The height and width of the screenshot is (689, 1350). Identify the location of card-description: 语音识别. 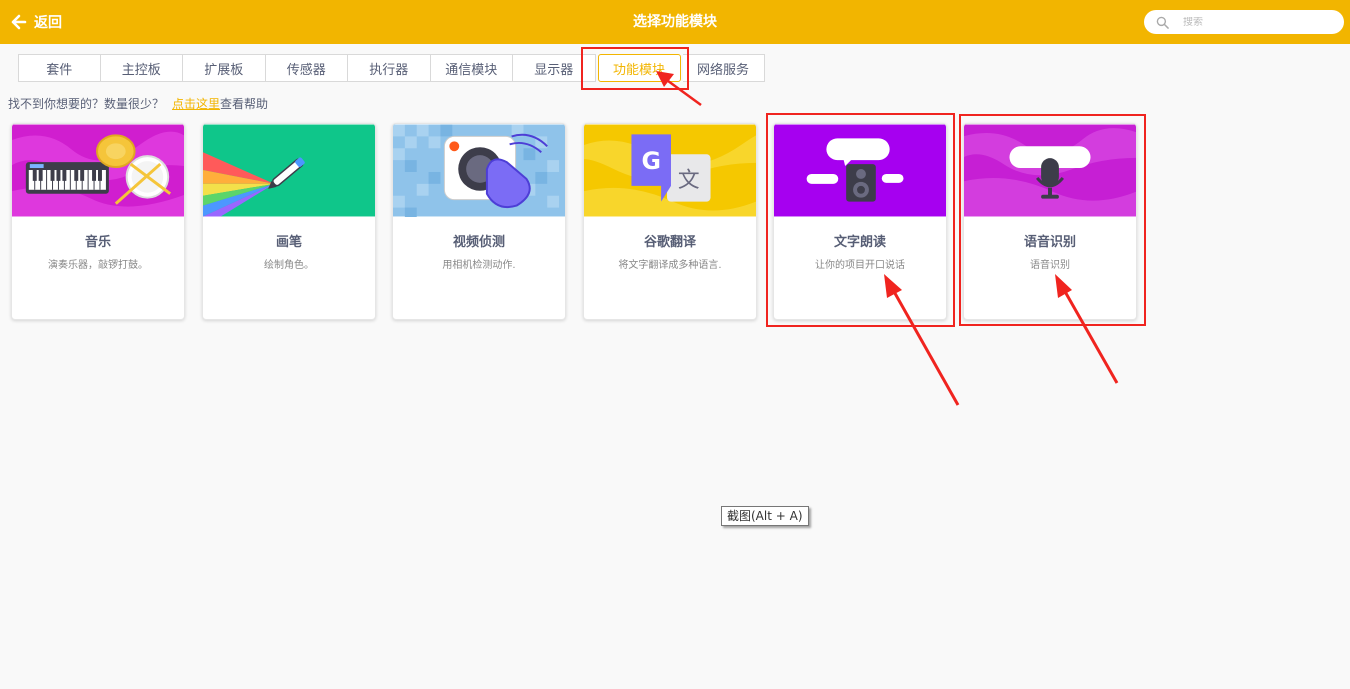
(1050, 265).